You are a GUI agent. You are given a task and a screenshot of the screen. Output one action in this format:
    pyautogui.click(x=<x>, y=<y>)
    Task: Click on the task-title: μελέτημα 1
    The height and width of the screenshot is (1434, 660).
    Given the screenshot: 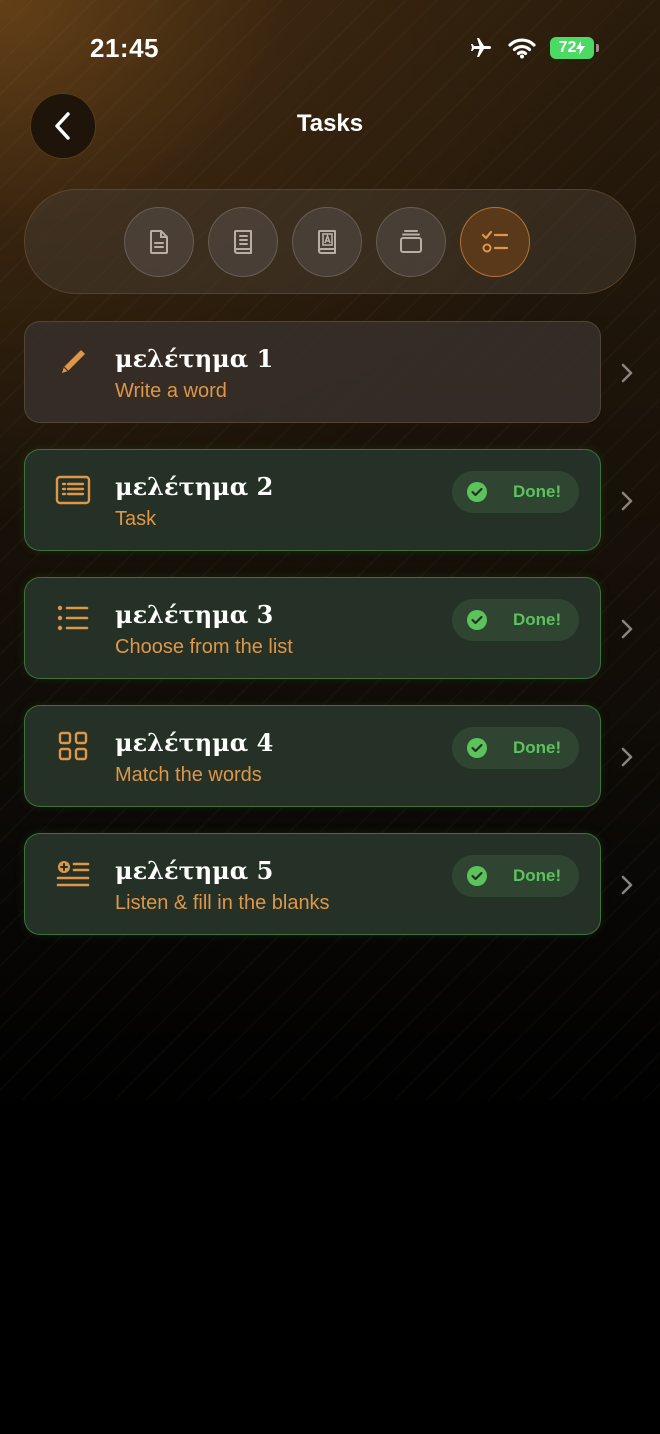 What is the action you would take?
    pyautogui.click(x=194, y=358)
    